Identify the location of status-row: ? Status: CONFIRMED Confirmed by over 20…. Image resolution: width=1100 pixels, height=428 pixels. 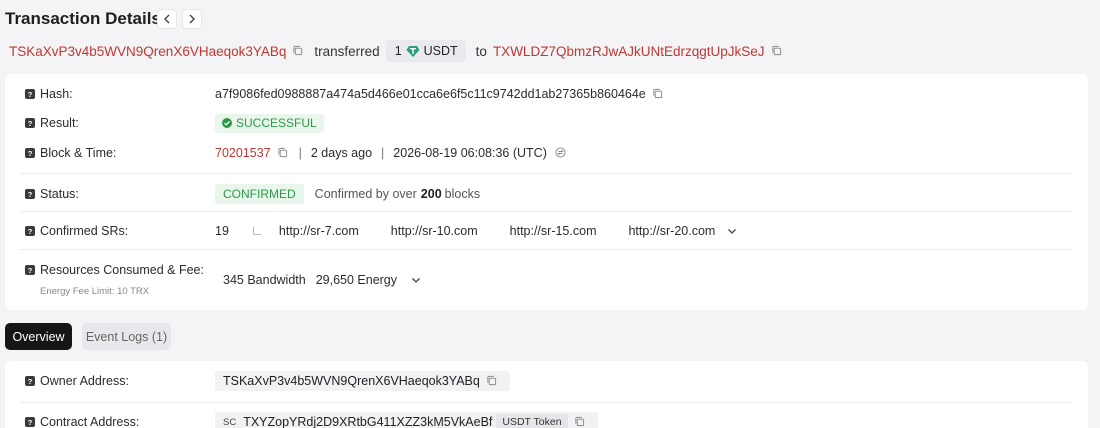
(546, 194).